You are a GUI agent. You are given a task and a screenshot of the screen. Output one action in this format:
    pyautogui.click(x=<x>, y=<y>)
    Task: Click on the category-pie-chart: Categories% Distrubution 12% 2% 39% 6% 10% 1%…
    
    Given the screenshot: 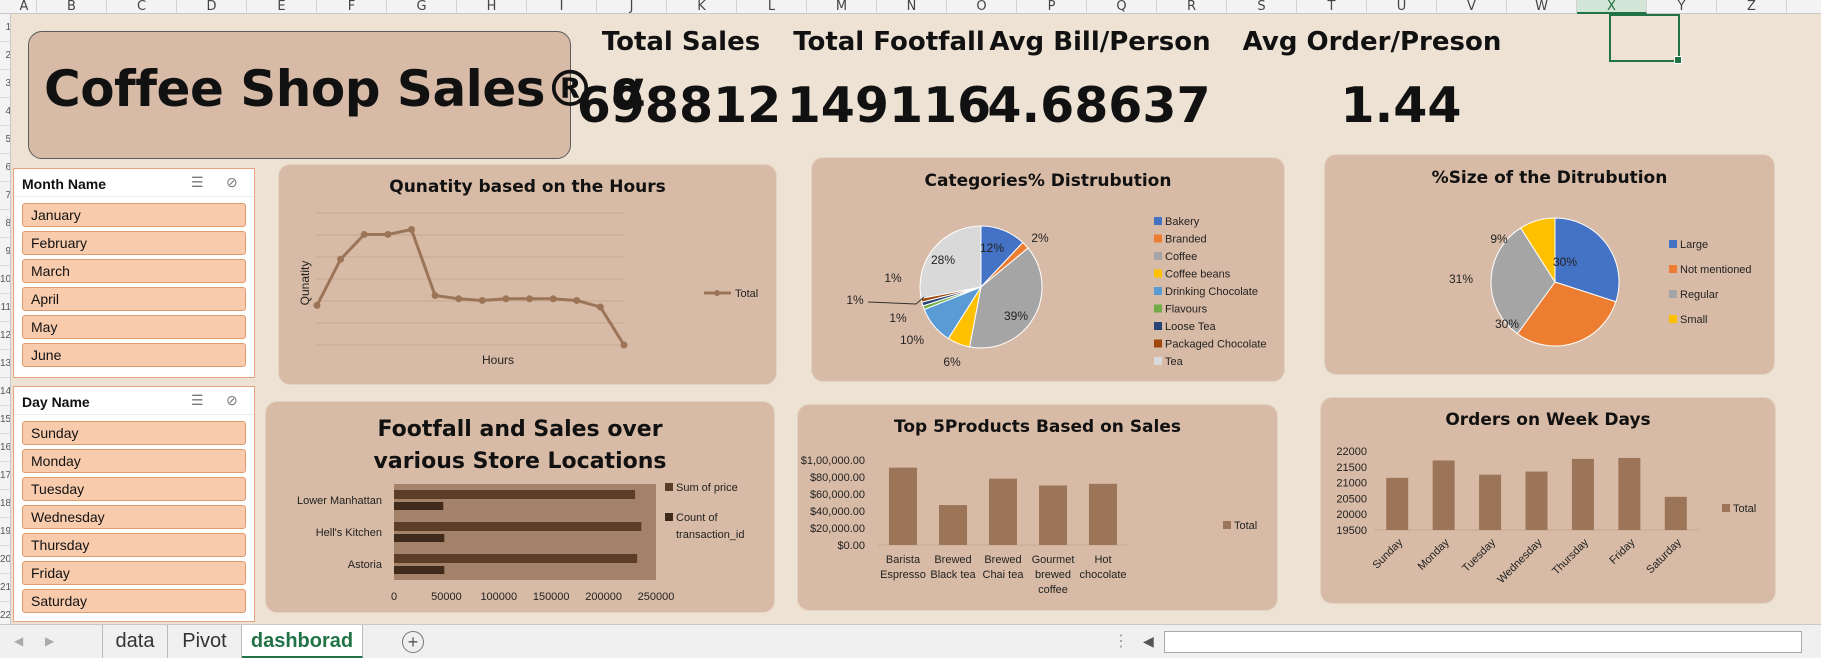 What is the action you would take?
    pyautogui.click(x=1048, y=269)
    